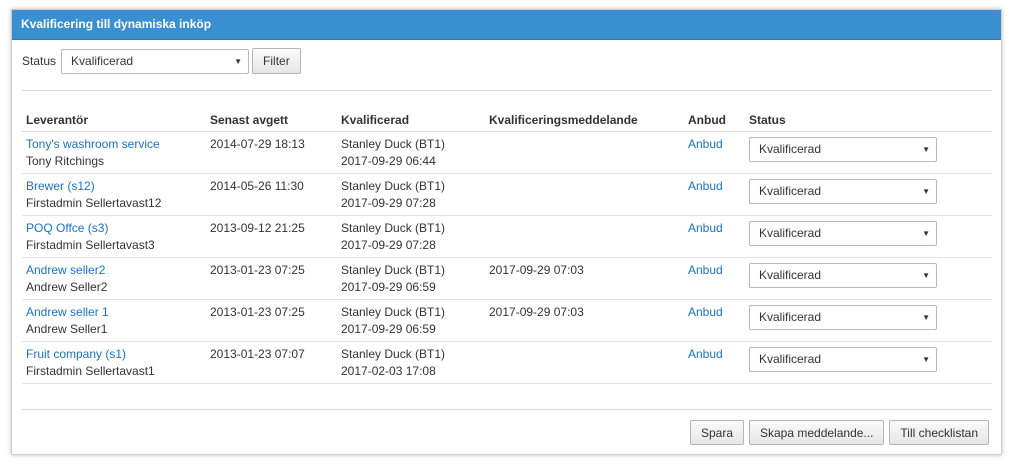  What do you see at coordinates (155, 61) in the screenshot?
I see `status-filter-select: Kvalificerad ▼` at bounding box center [155, 61].